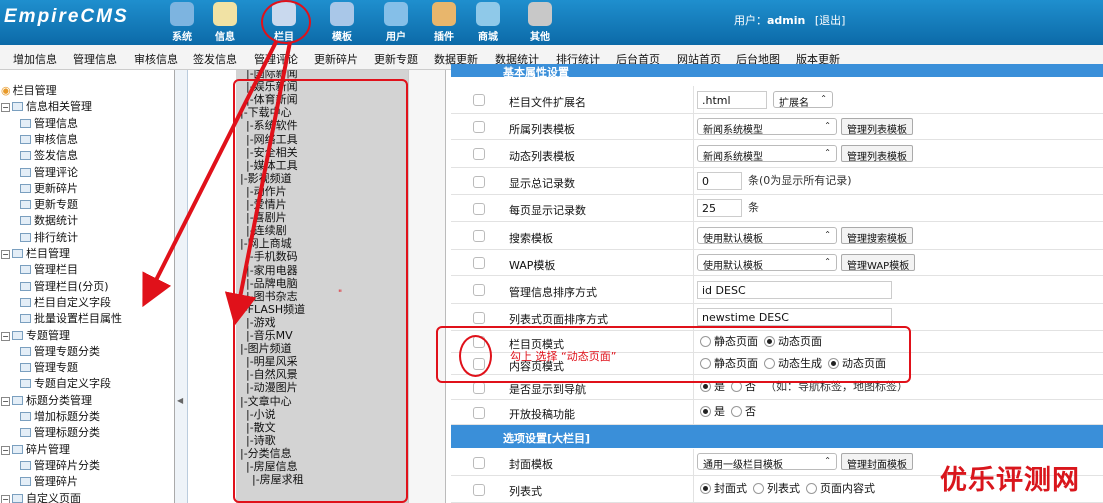  What do you see at coordinates (794, 317) in the screenshot?
I see `text-input: newstime DESC` at bounding box center [794, 317].